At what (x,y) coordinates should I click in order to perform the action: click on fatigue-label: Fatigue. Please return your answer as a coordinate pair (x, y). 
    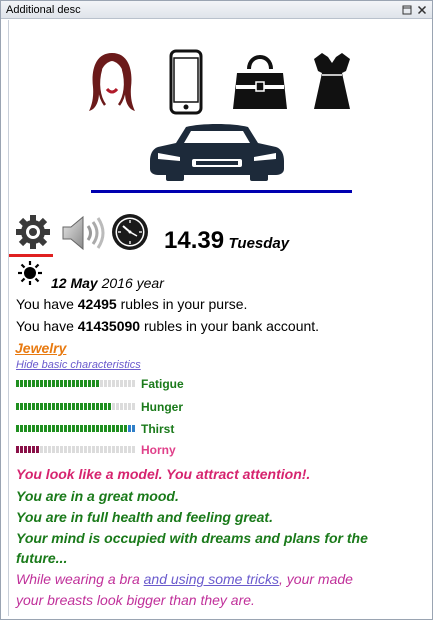
    Looking at the image, I should click on (162, 384).